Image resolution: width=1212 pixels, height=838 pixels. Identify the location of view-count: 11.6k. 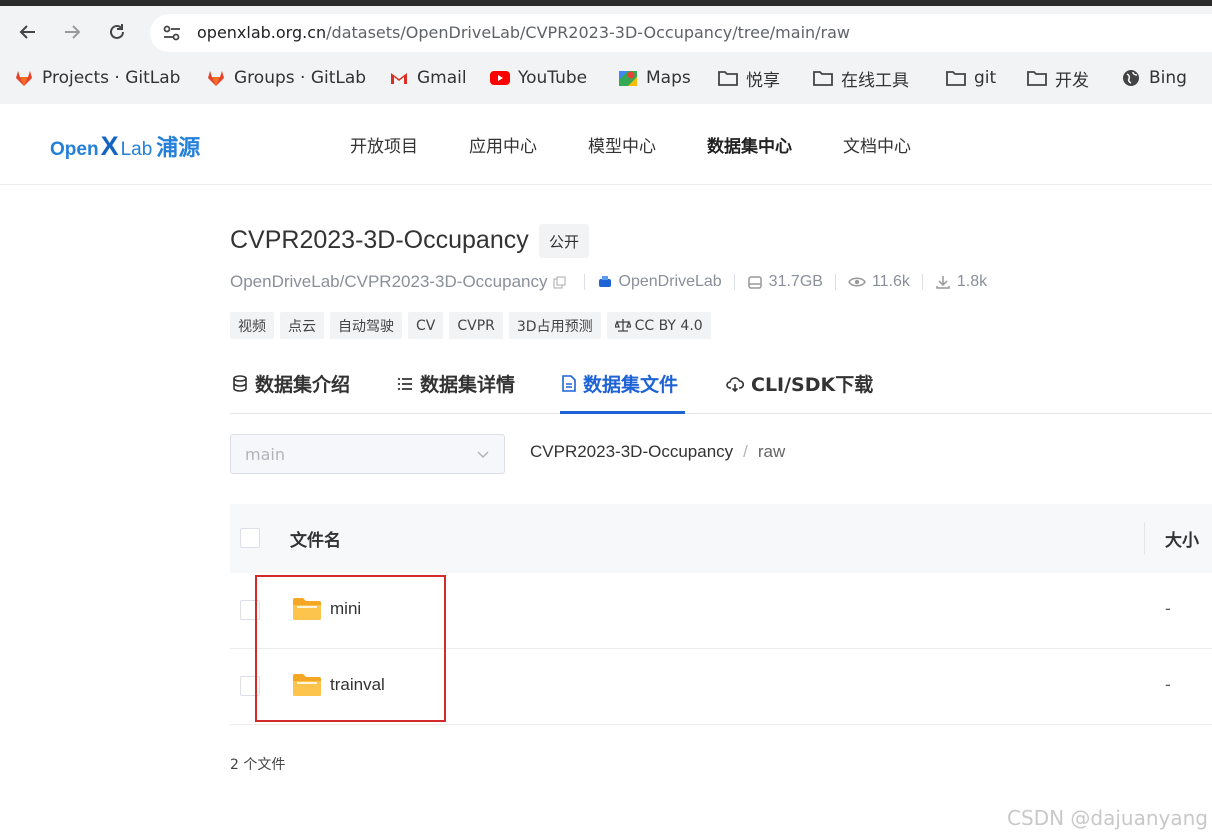
(879, 282).